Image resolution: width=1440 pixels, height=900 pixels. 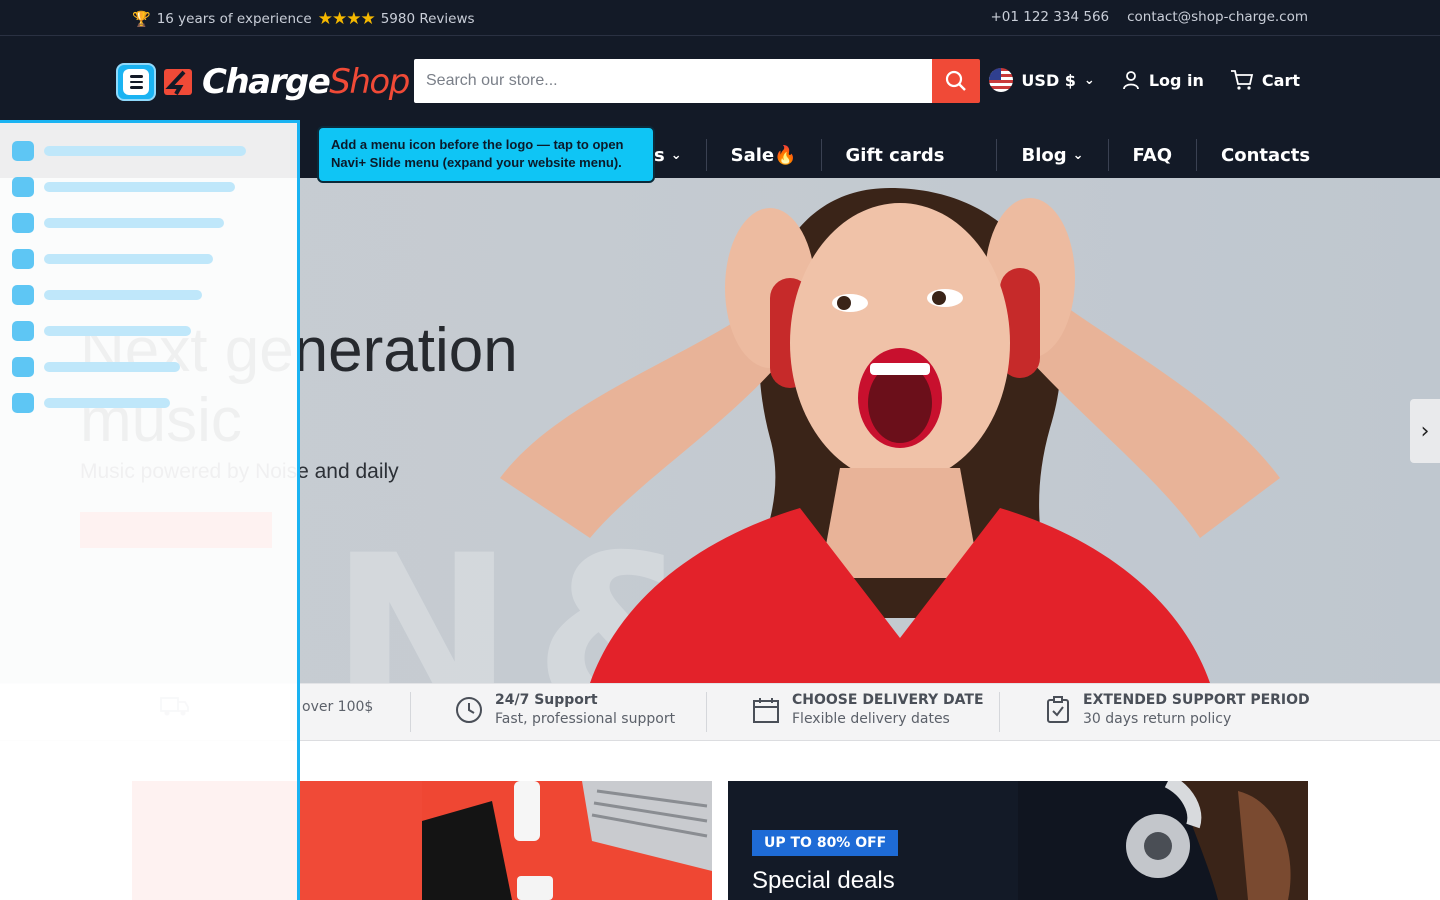 I want to click on feature-support: 24/7 Support Fast, professional support, so click(x=565, y=709).